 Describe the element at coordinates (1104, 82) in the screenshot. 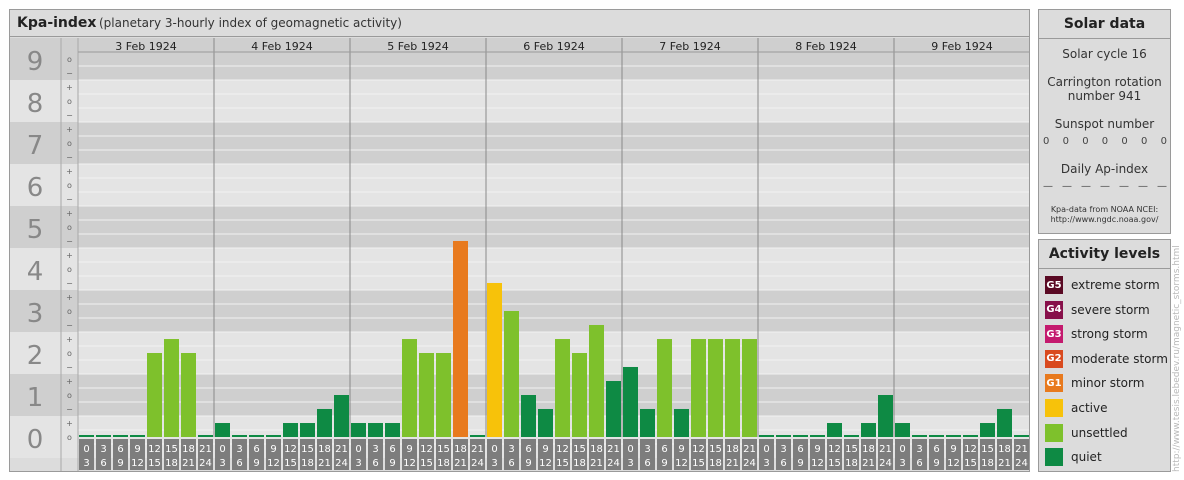

I see `carrington-rotation-label: Carrington rotation` at that location.